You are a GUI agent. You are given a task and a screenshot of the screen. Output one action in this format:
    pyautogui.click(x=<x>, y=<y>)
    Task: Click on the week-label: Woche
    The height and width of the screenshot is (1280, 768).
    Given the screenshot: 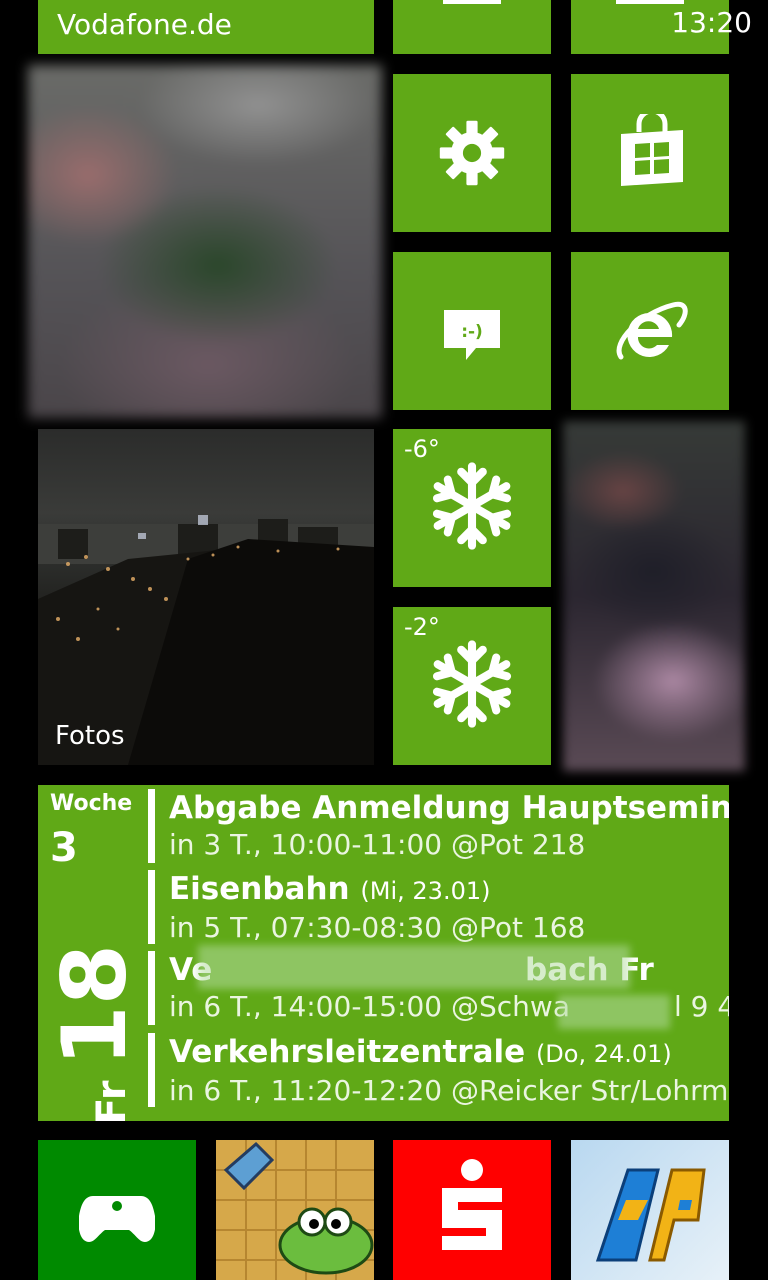 What is the action you would take?
    pyautogui.click(x=91, y=803)
    